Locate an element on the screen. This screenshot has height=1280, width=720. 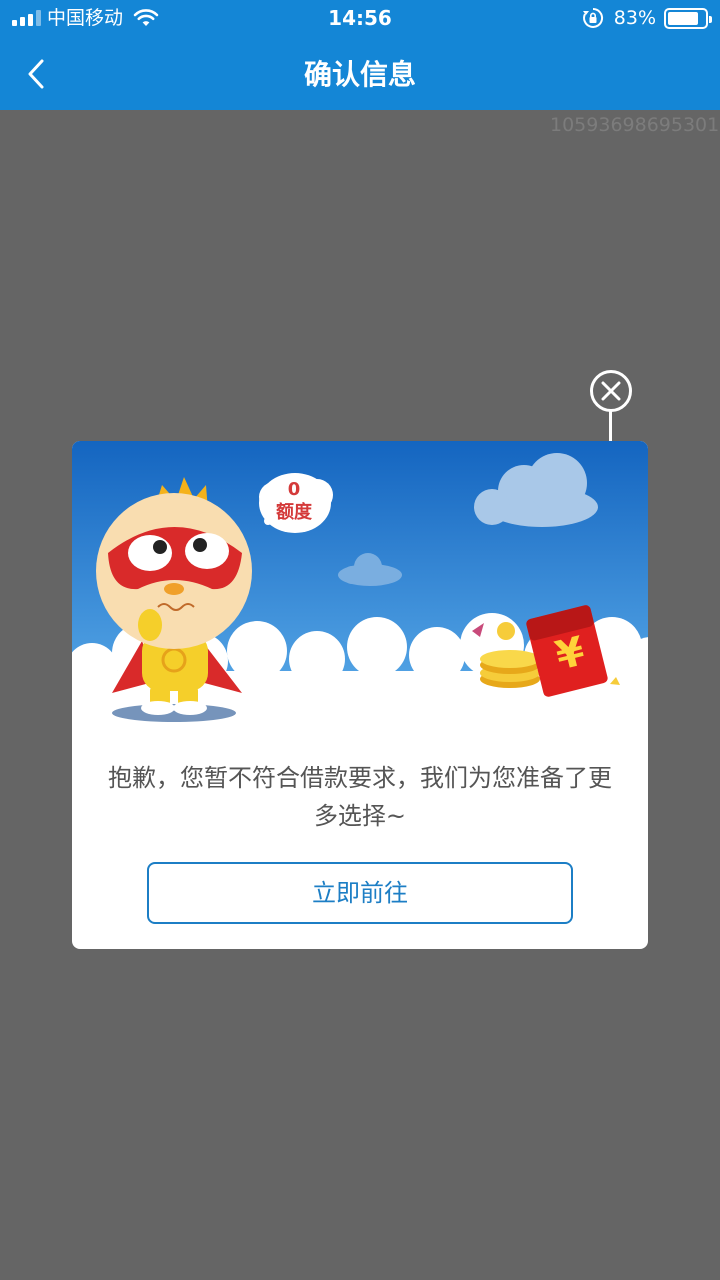
rejection-message: 抱歉，您暂不符合借款要求，我们为您准备了更多选择~ is located at coordinates (360, 797).